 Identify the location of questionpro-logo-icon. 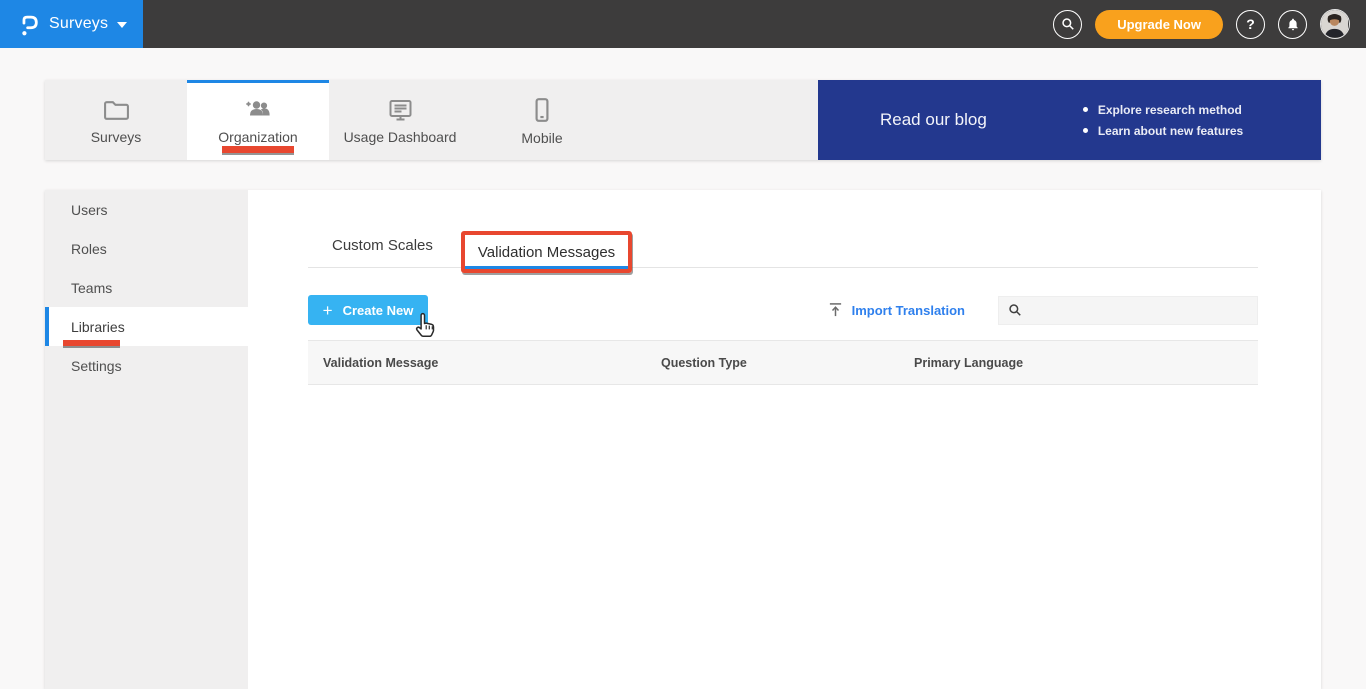
(30, 25).